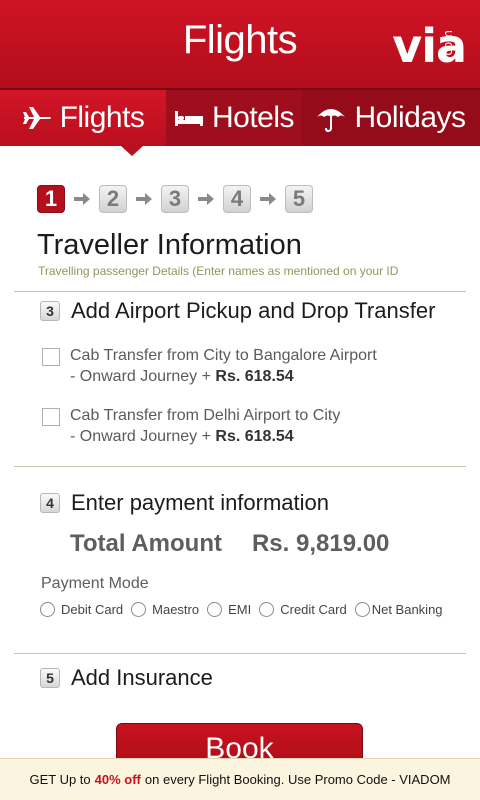  Describe the element at coordinates (117, 779) in the screenshot. I see `promo-highlight: 40% off` at that location.